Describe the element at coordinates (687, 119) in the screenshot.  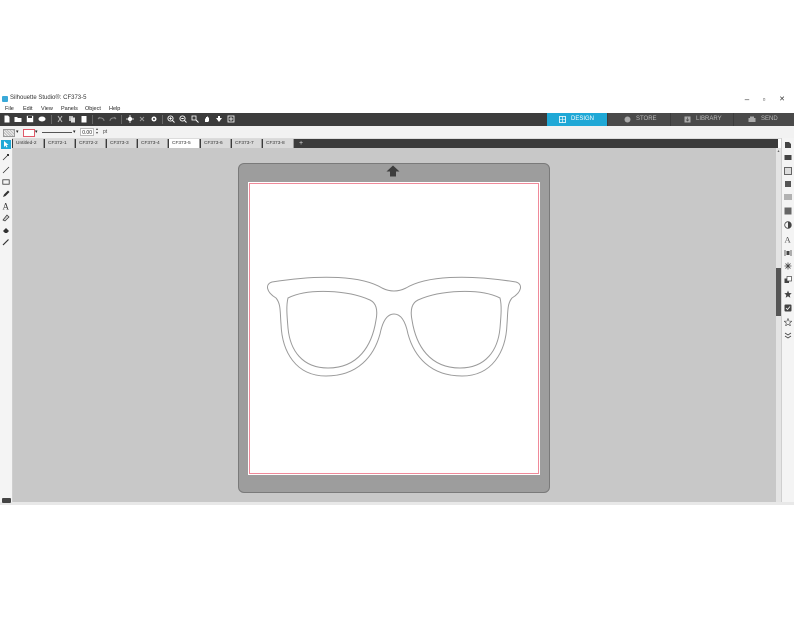
I see `library-icon` at that location.